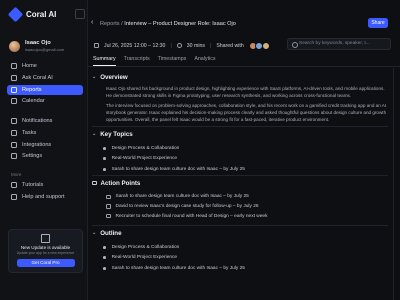 This screenshot has height=300, width=400. Describe the element at coordinates (14, 66) in the screenshot. I see `home-icon` at that location.